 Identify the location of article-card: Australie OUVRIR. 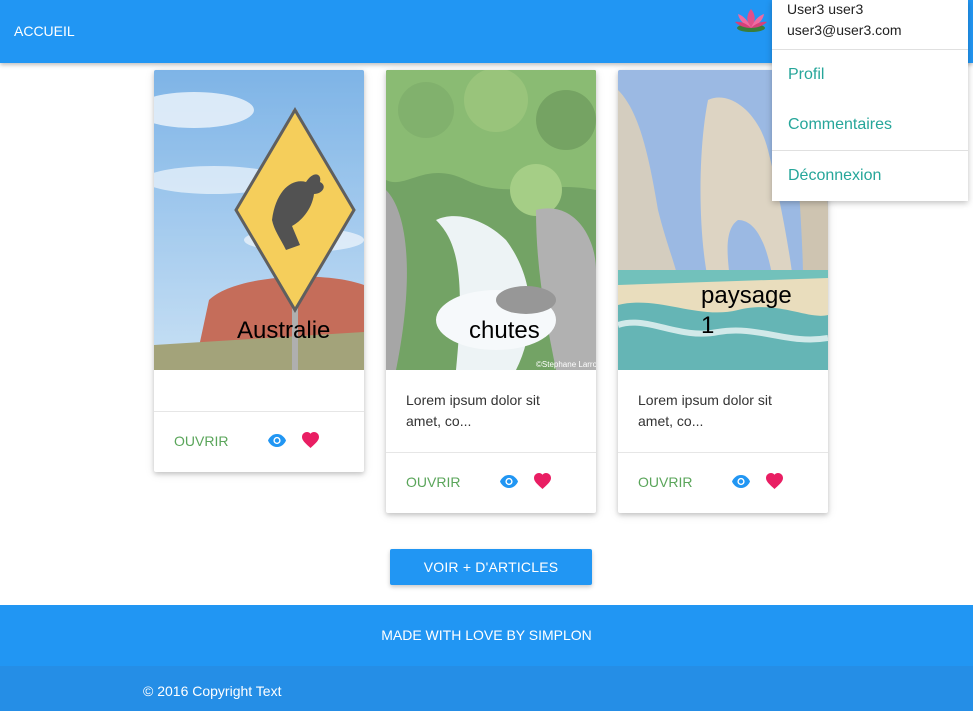
(259, 271).